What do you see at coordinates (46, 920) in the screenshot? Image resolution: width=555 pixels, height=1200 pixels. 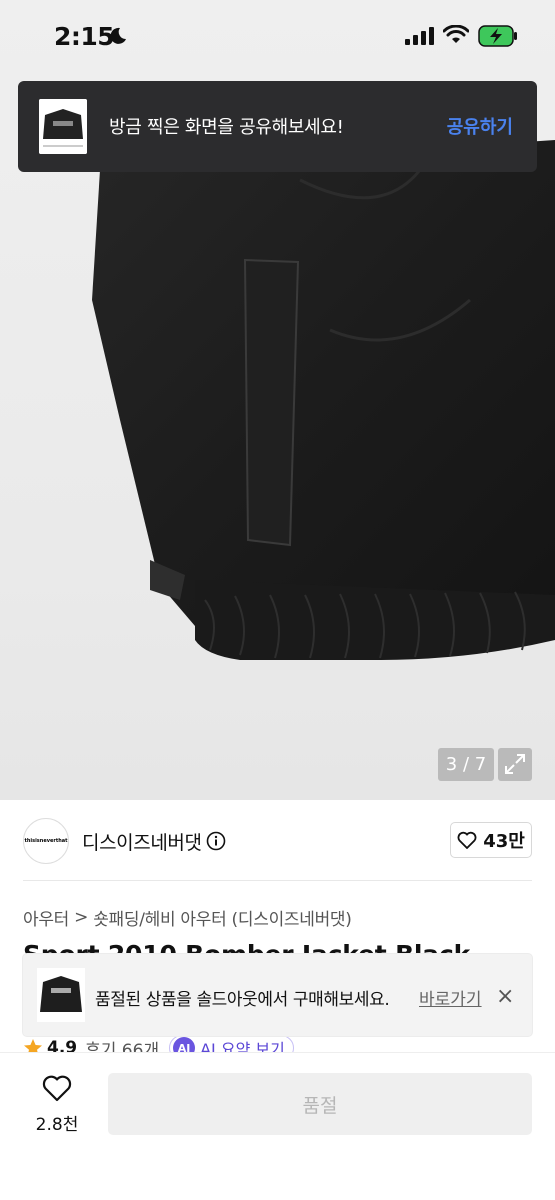 I see `breadcrumb-category: 아우터` at bounding box center [46, 920].